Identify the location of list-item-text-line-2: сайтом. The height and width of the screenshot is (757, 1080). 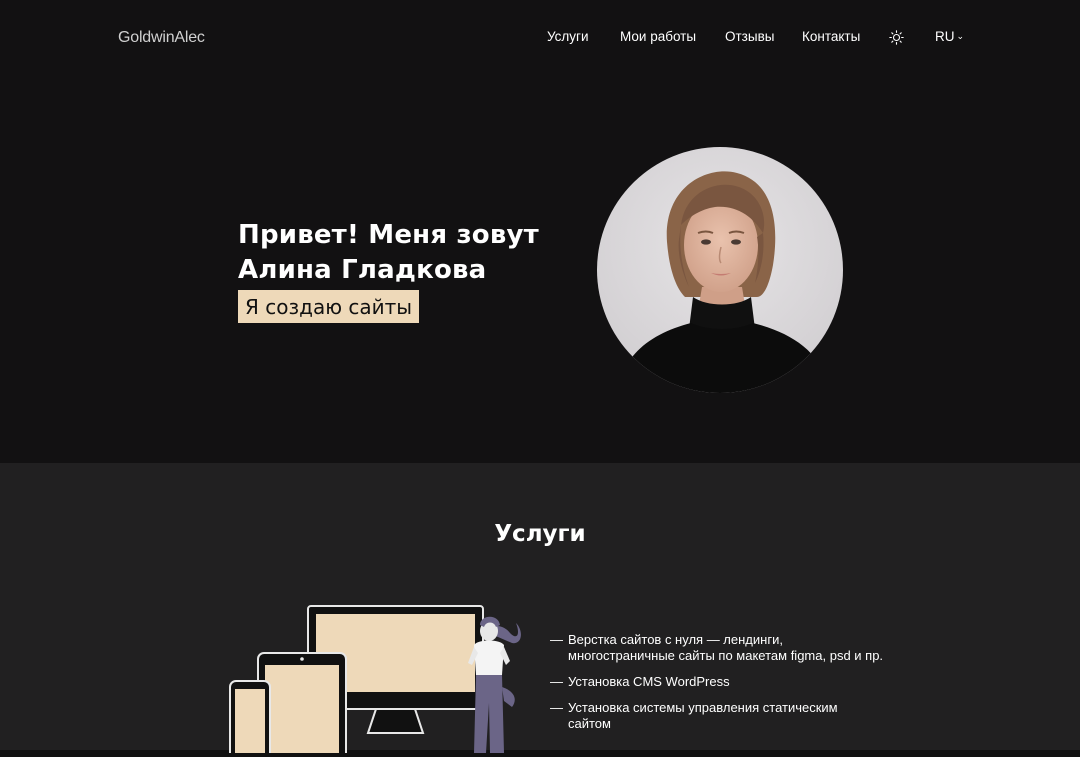
(589, 723).